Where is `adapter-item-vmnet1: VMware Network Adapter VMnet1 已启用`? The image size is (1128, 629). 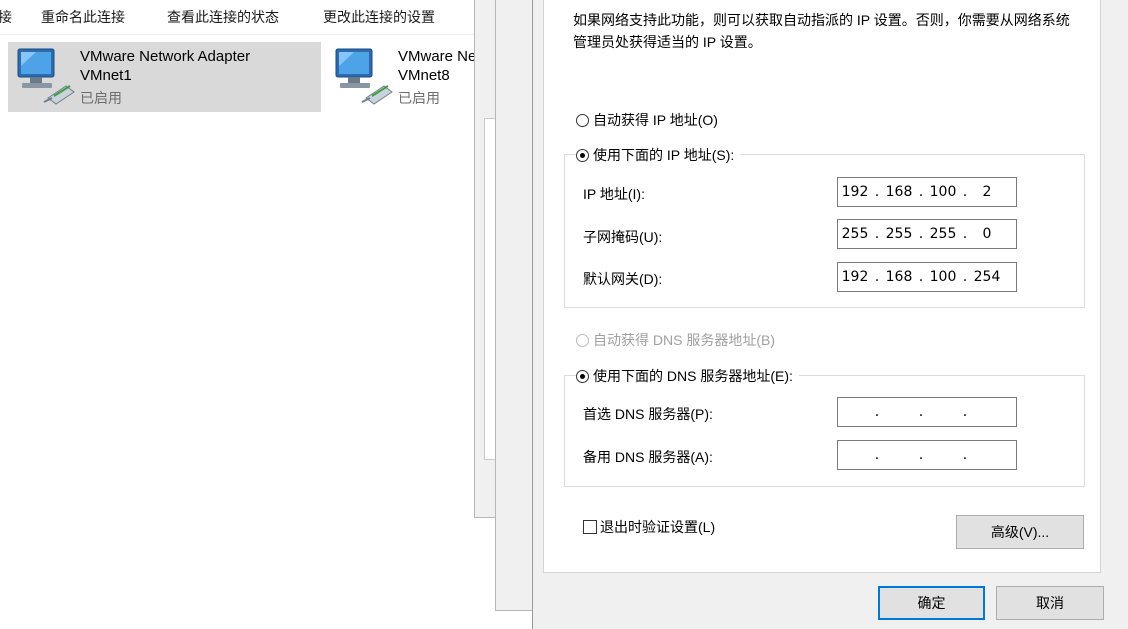
adapter-item-vmnet1: VMware Network Adapter VMnet1 已启用 is located at coordinates (164, 77).